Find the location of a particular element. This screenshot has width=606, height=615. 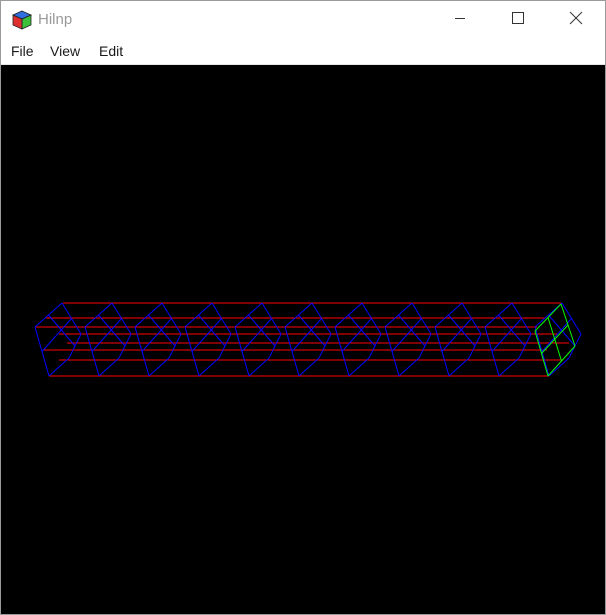

end-face-grid-b is located at coordinates (555, 339).